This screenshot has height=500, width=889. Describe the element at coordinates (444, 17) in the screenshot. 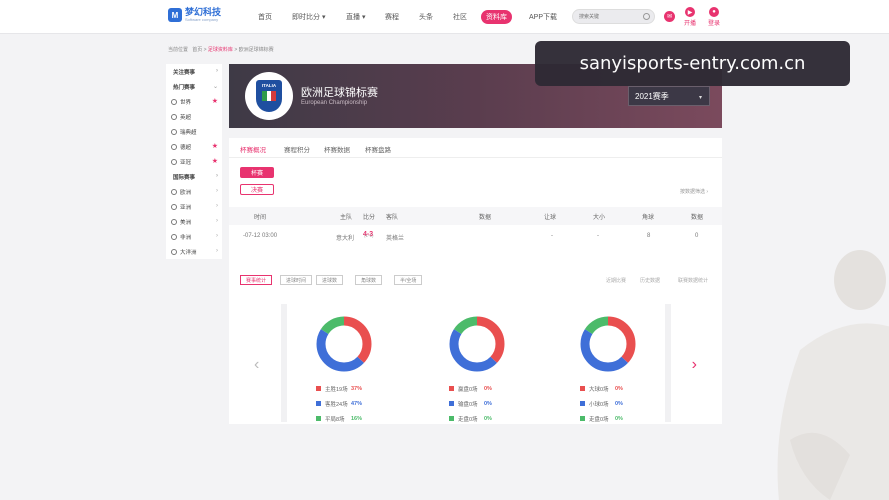

I see `main-nav: 首页 即时比分 ▾ 直播 ▾ 赛程 头条 社区 资料库 APP下载` at that location.